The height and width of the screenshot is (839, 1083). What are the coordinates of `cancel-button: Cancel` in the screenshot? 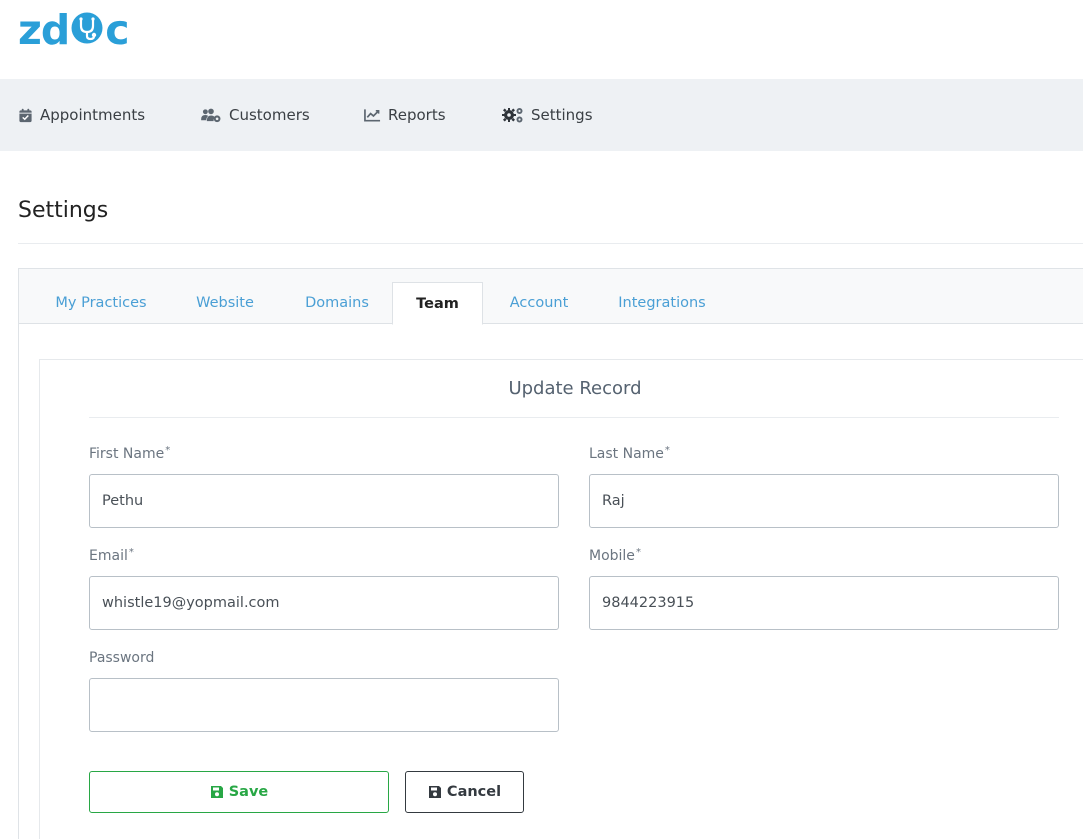 It's located at (464, 792).